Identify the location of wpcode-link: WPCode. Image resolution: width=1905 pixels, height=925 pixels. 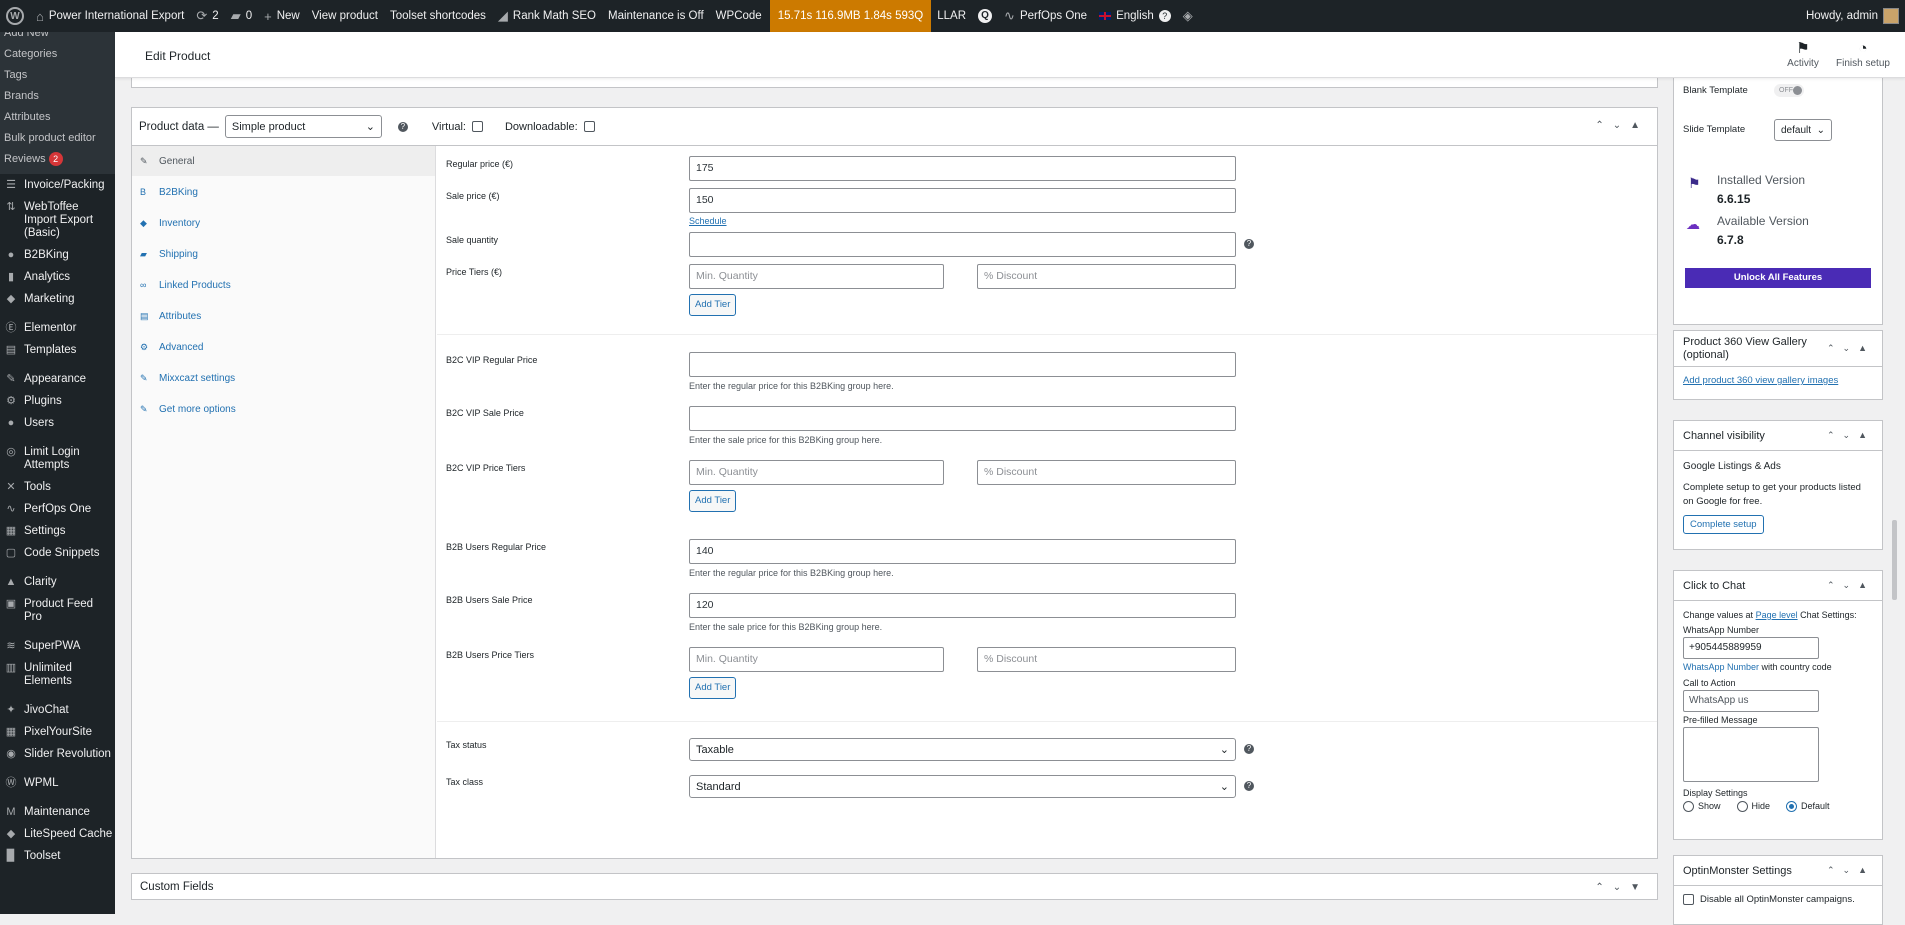
(739, 16).